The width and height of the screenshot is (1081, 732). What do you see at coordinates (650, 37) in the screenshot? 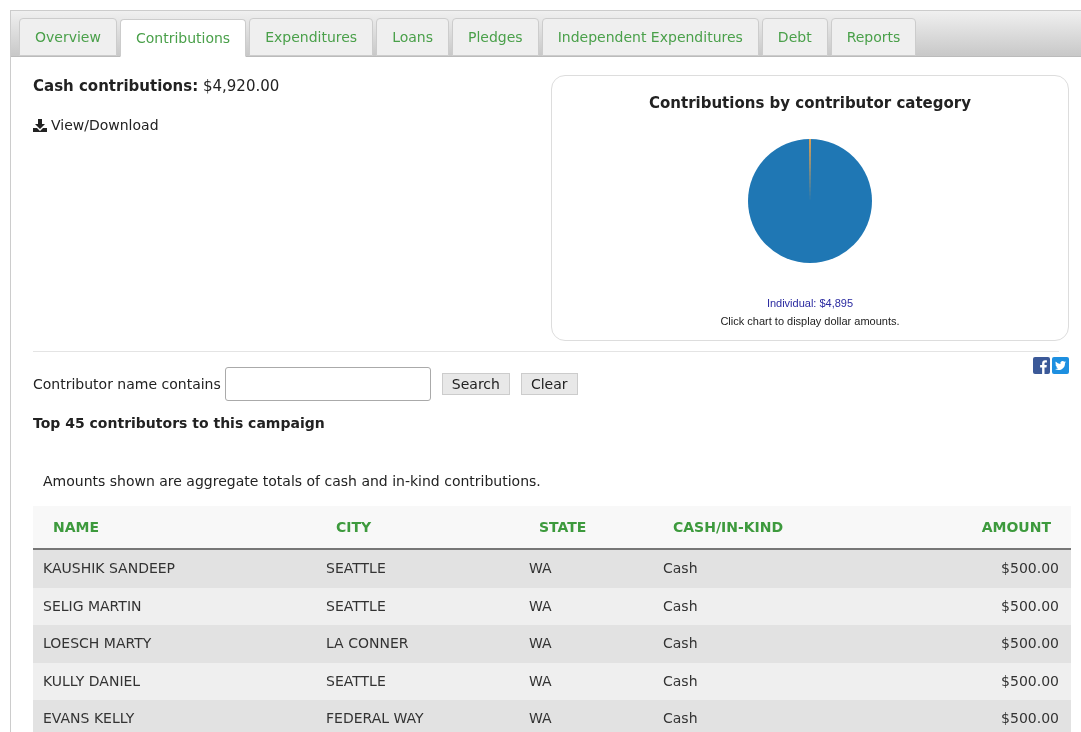
I see `tab: Independent Expenditures` at bounding box center [650, 37].